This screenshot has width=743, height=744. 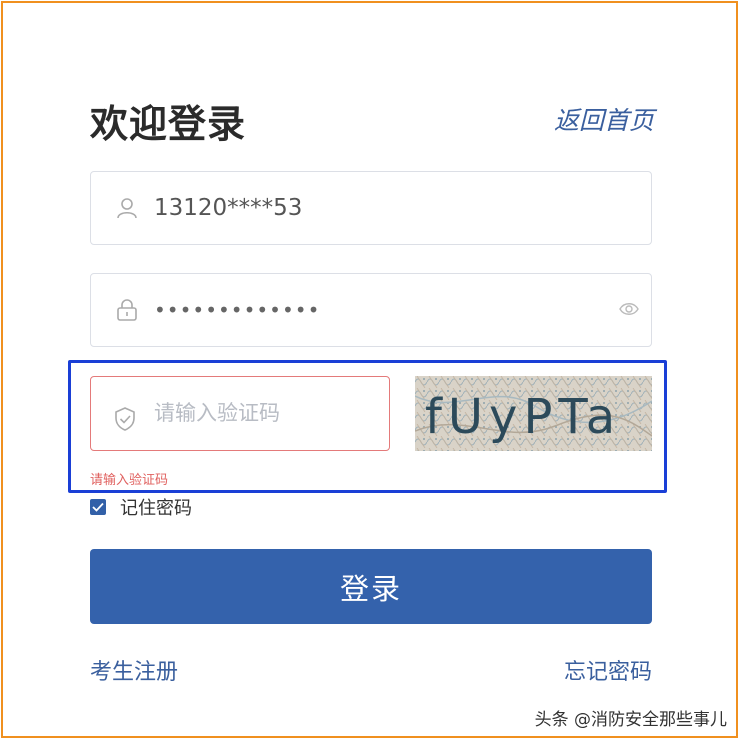 I want to click on back-home-link: 返回首页, so click(x=604, y=119).